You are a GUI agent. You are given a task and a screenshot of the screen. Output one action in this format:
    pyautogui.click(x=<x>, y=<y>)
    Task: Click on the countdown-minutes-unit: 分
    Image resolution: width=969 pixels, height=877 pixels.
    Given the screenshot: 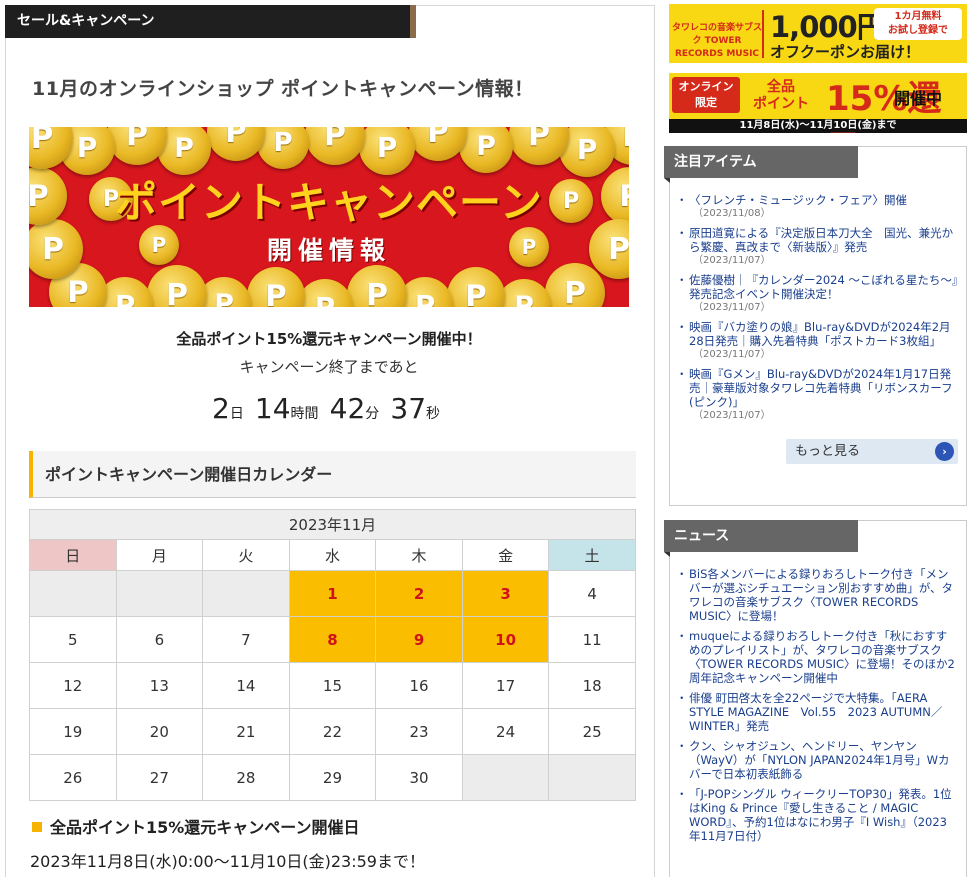 What is the action you would take?
    pyautogui.click(x=372, y=414)
    